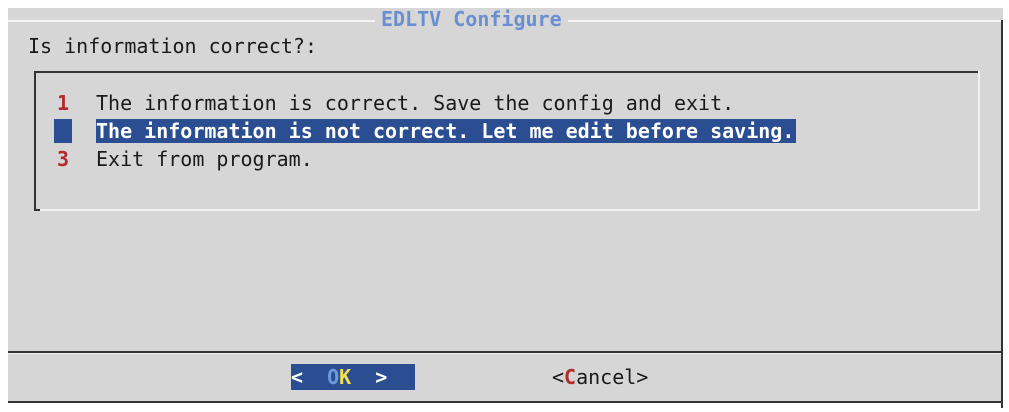 This screenshot has width=1009, height=412. What do you see at coordinates (570, 377) in the screenshot?
I see `cancel-hotkey: C` at bounding box center [570, 377].